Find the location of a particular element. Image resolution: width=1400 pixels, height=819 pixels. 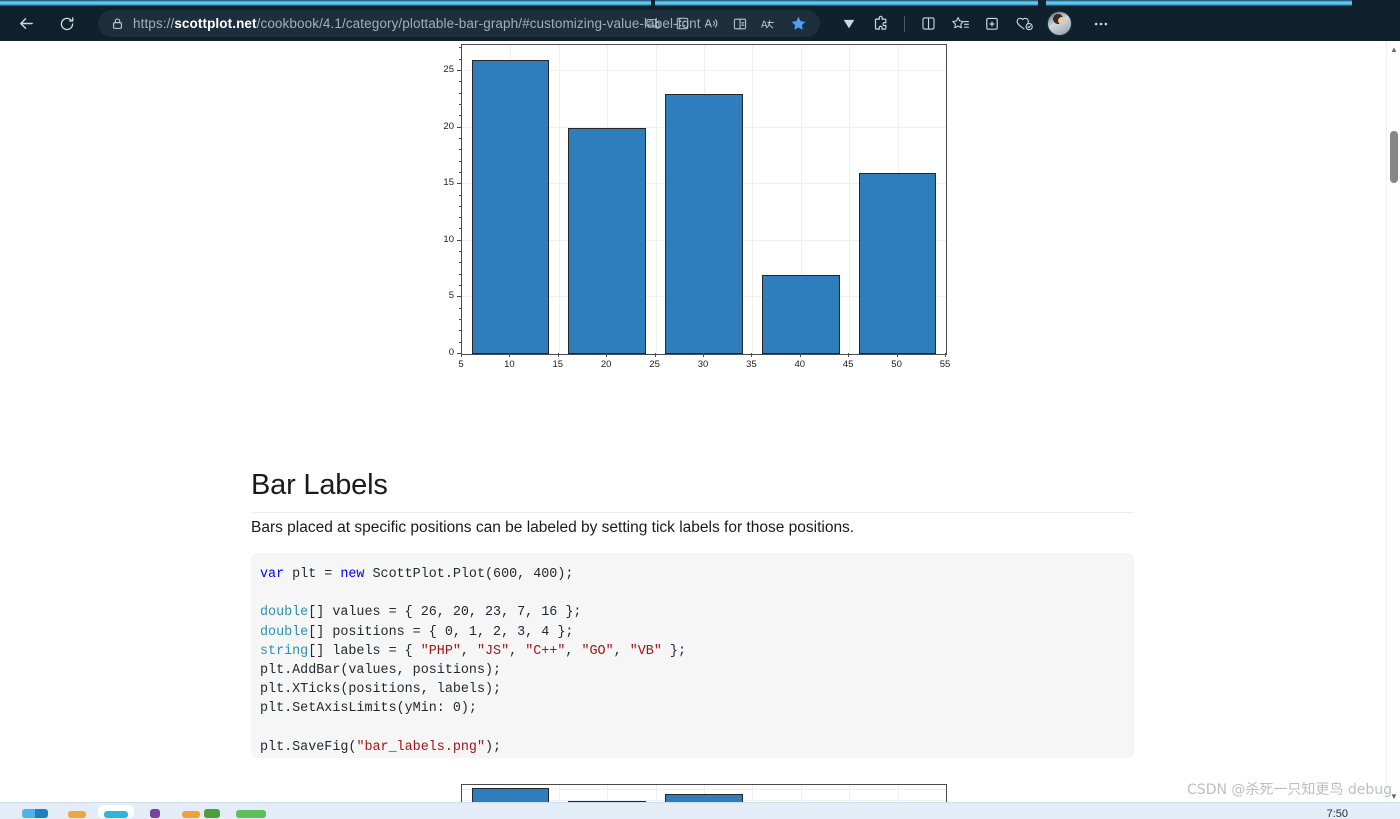

cast-to-device-icon is located at coordinates (653, 24).